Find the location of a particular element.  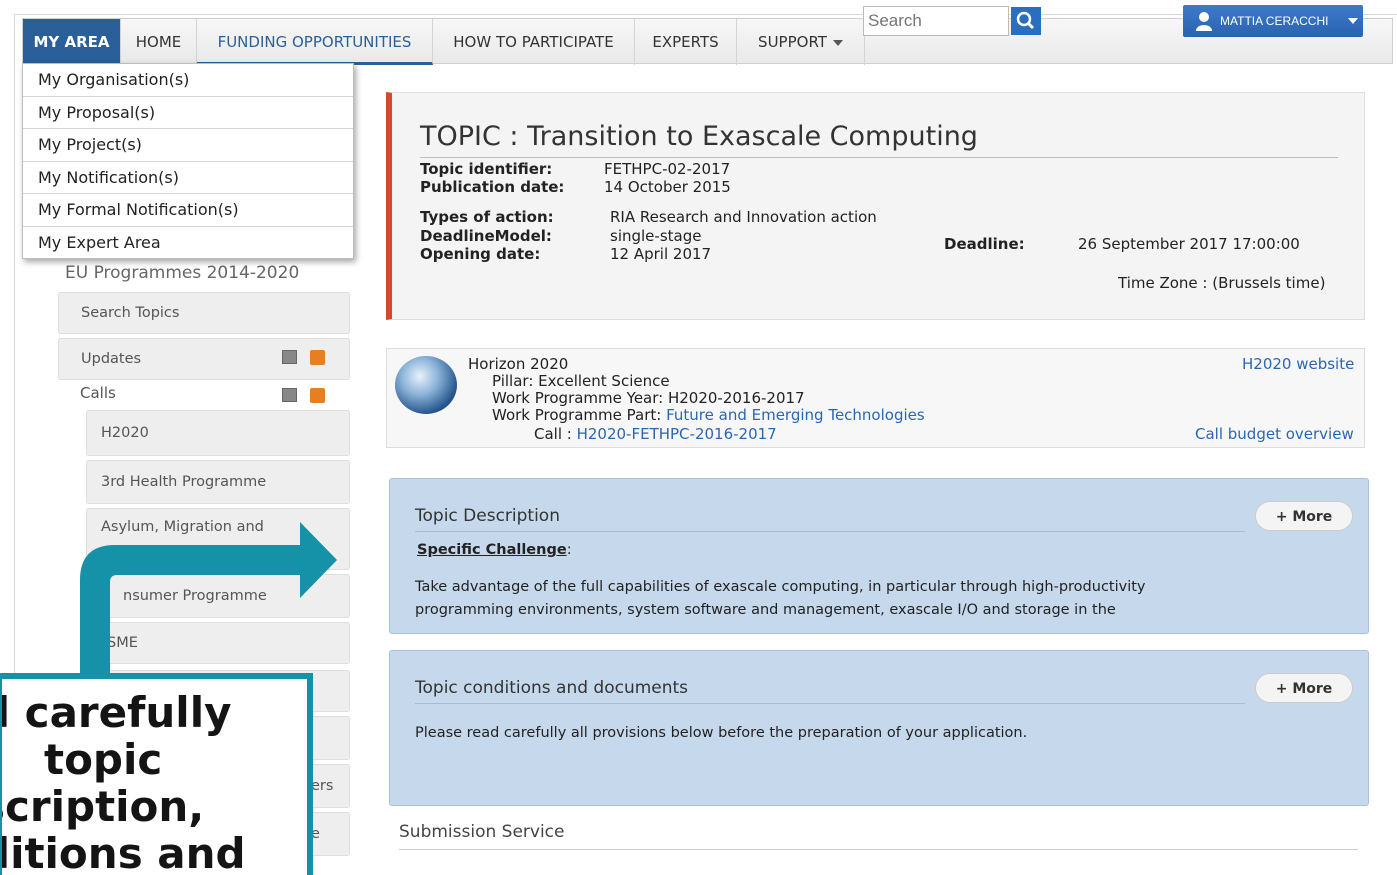

callout-line: d carefully is located at coordinates (116, 712).